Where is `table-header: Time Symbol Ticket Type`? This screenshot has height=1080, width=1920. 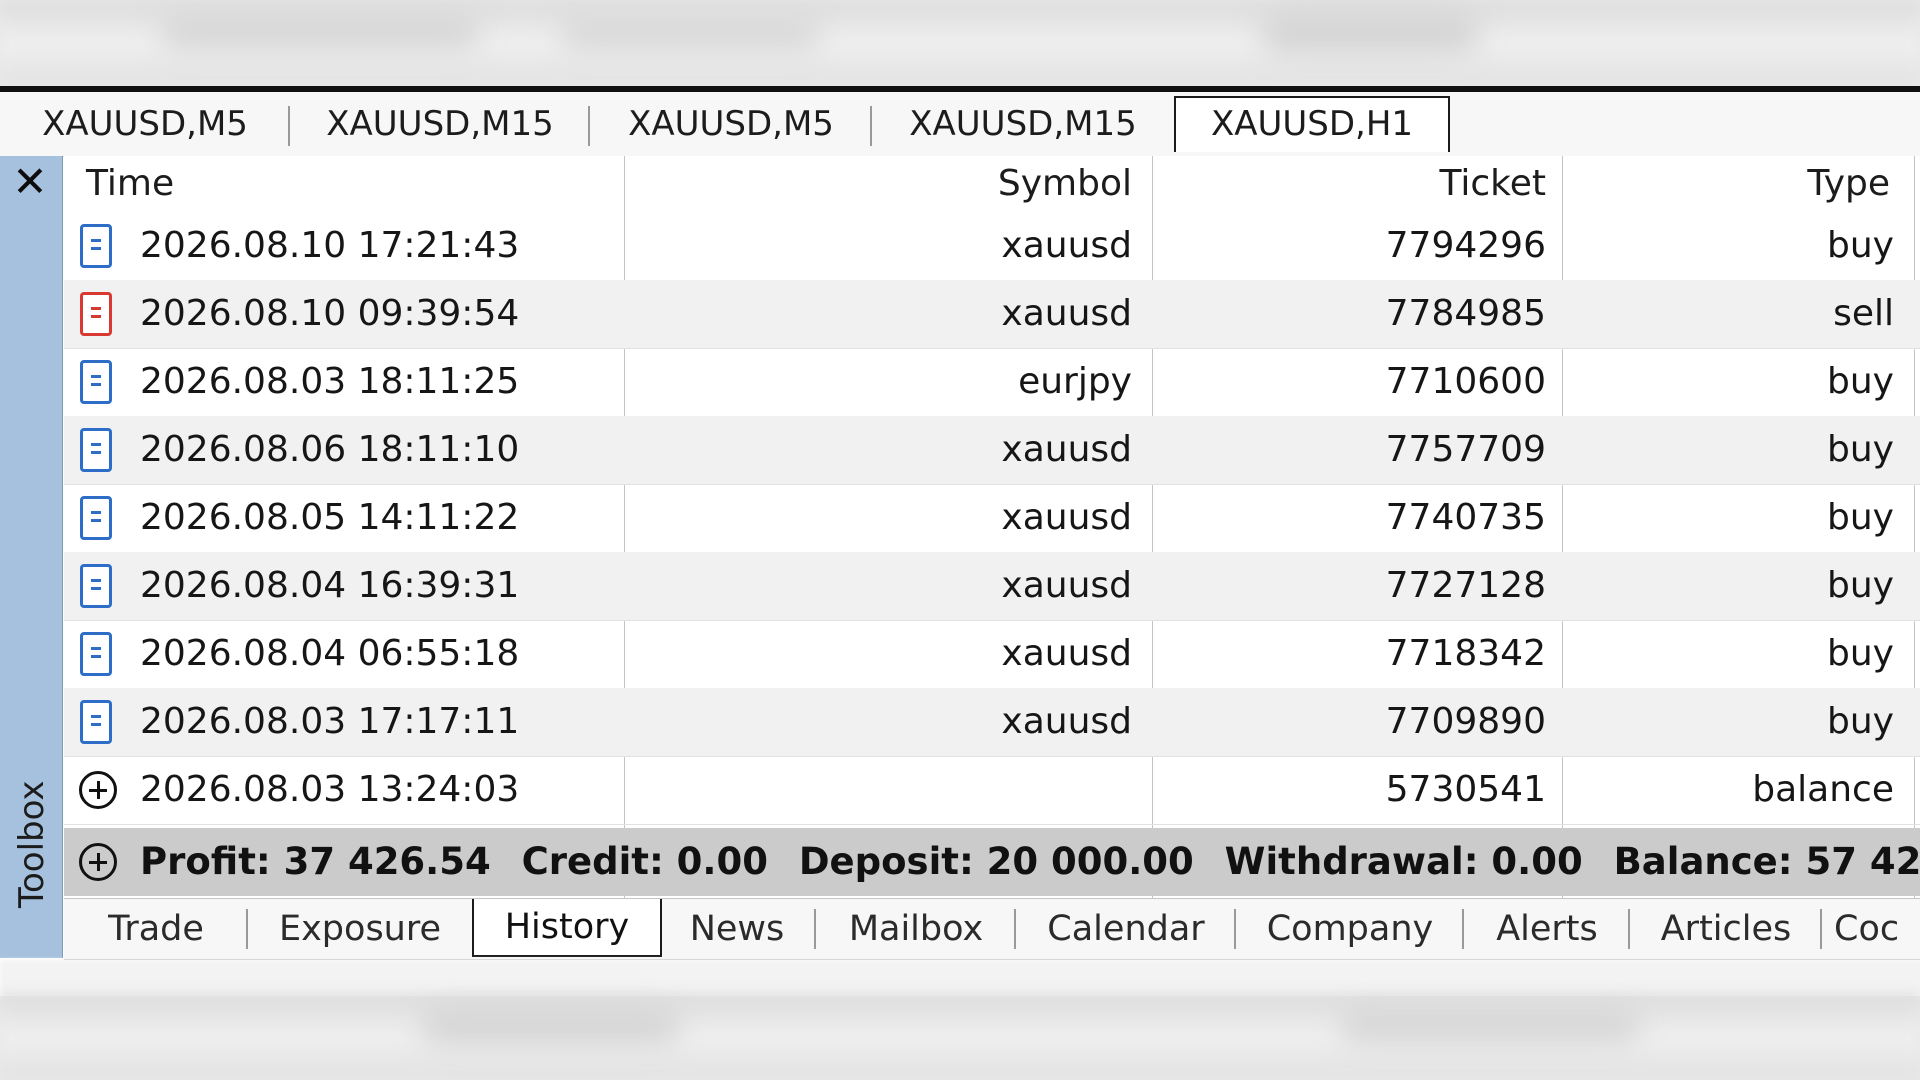
table-header: Time Symbol Ticket Type is located at coordinates (992, 184).